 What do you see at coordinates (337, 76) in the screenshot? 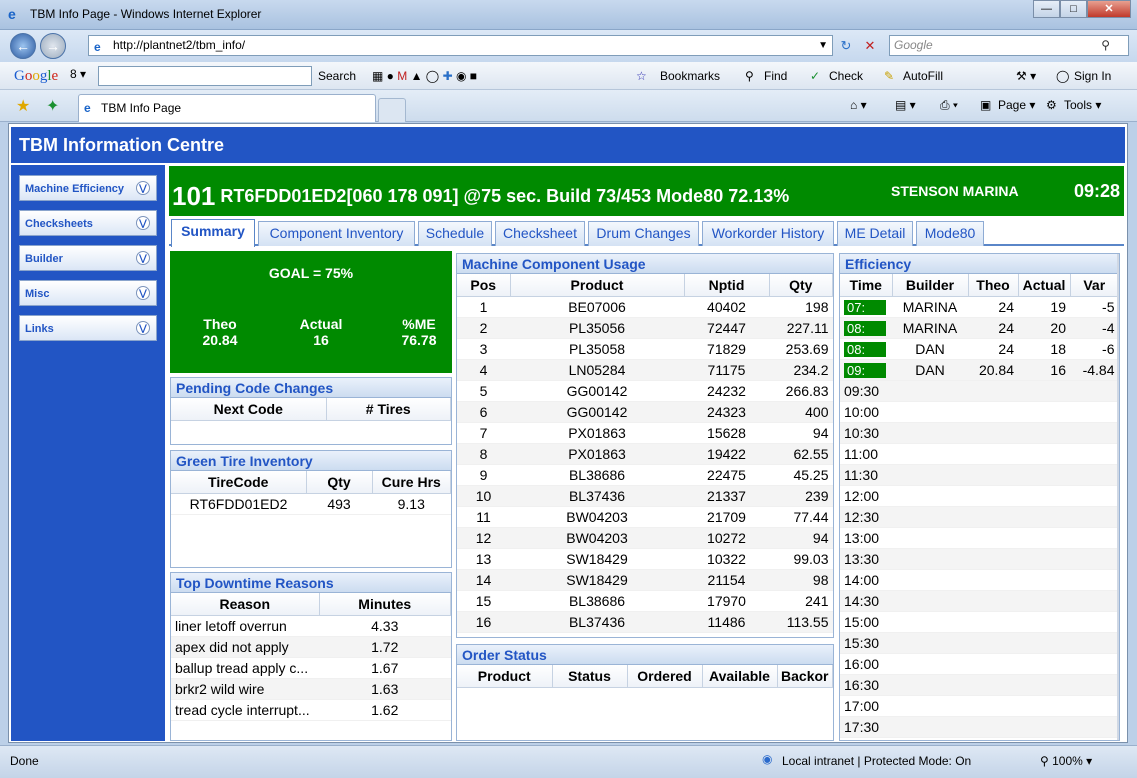
I see `google-search-button: Search` at bounding box center [337, 76].